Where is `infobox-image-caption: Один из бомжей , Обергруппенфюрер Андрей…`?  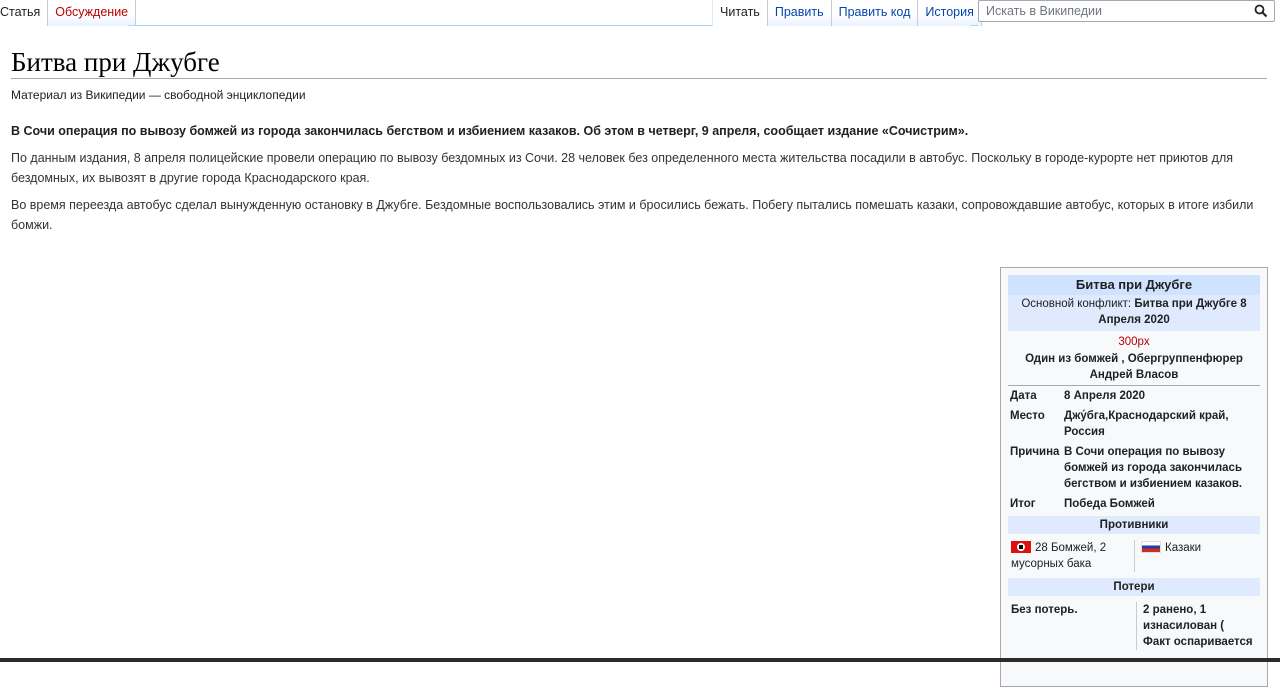 infobox-image-caption: Один из бомжей , Обергруппенфюрер Андрей… is located at coordinates (1134, 368).